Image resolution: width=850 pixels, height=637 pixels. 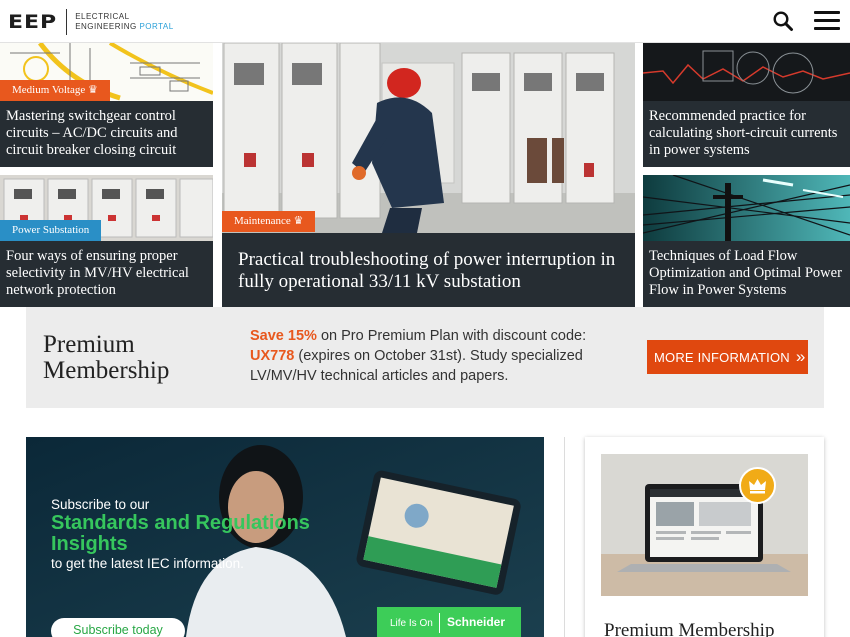 I want to click on schneider-logo: Life Is On Schneider, so click(x=449, y=622).